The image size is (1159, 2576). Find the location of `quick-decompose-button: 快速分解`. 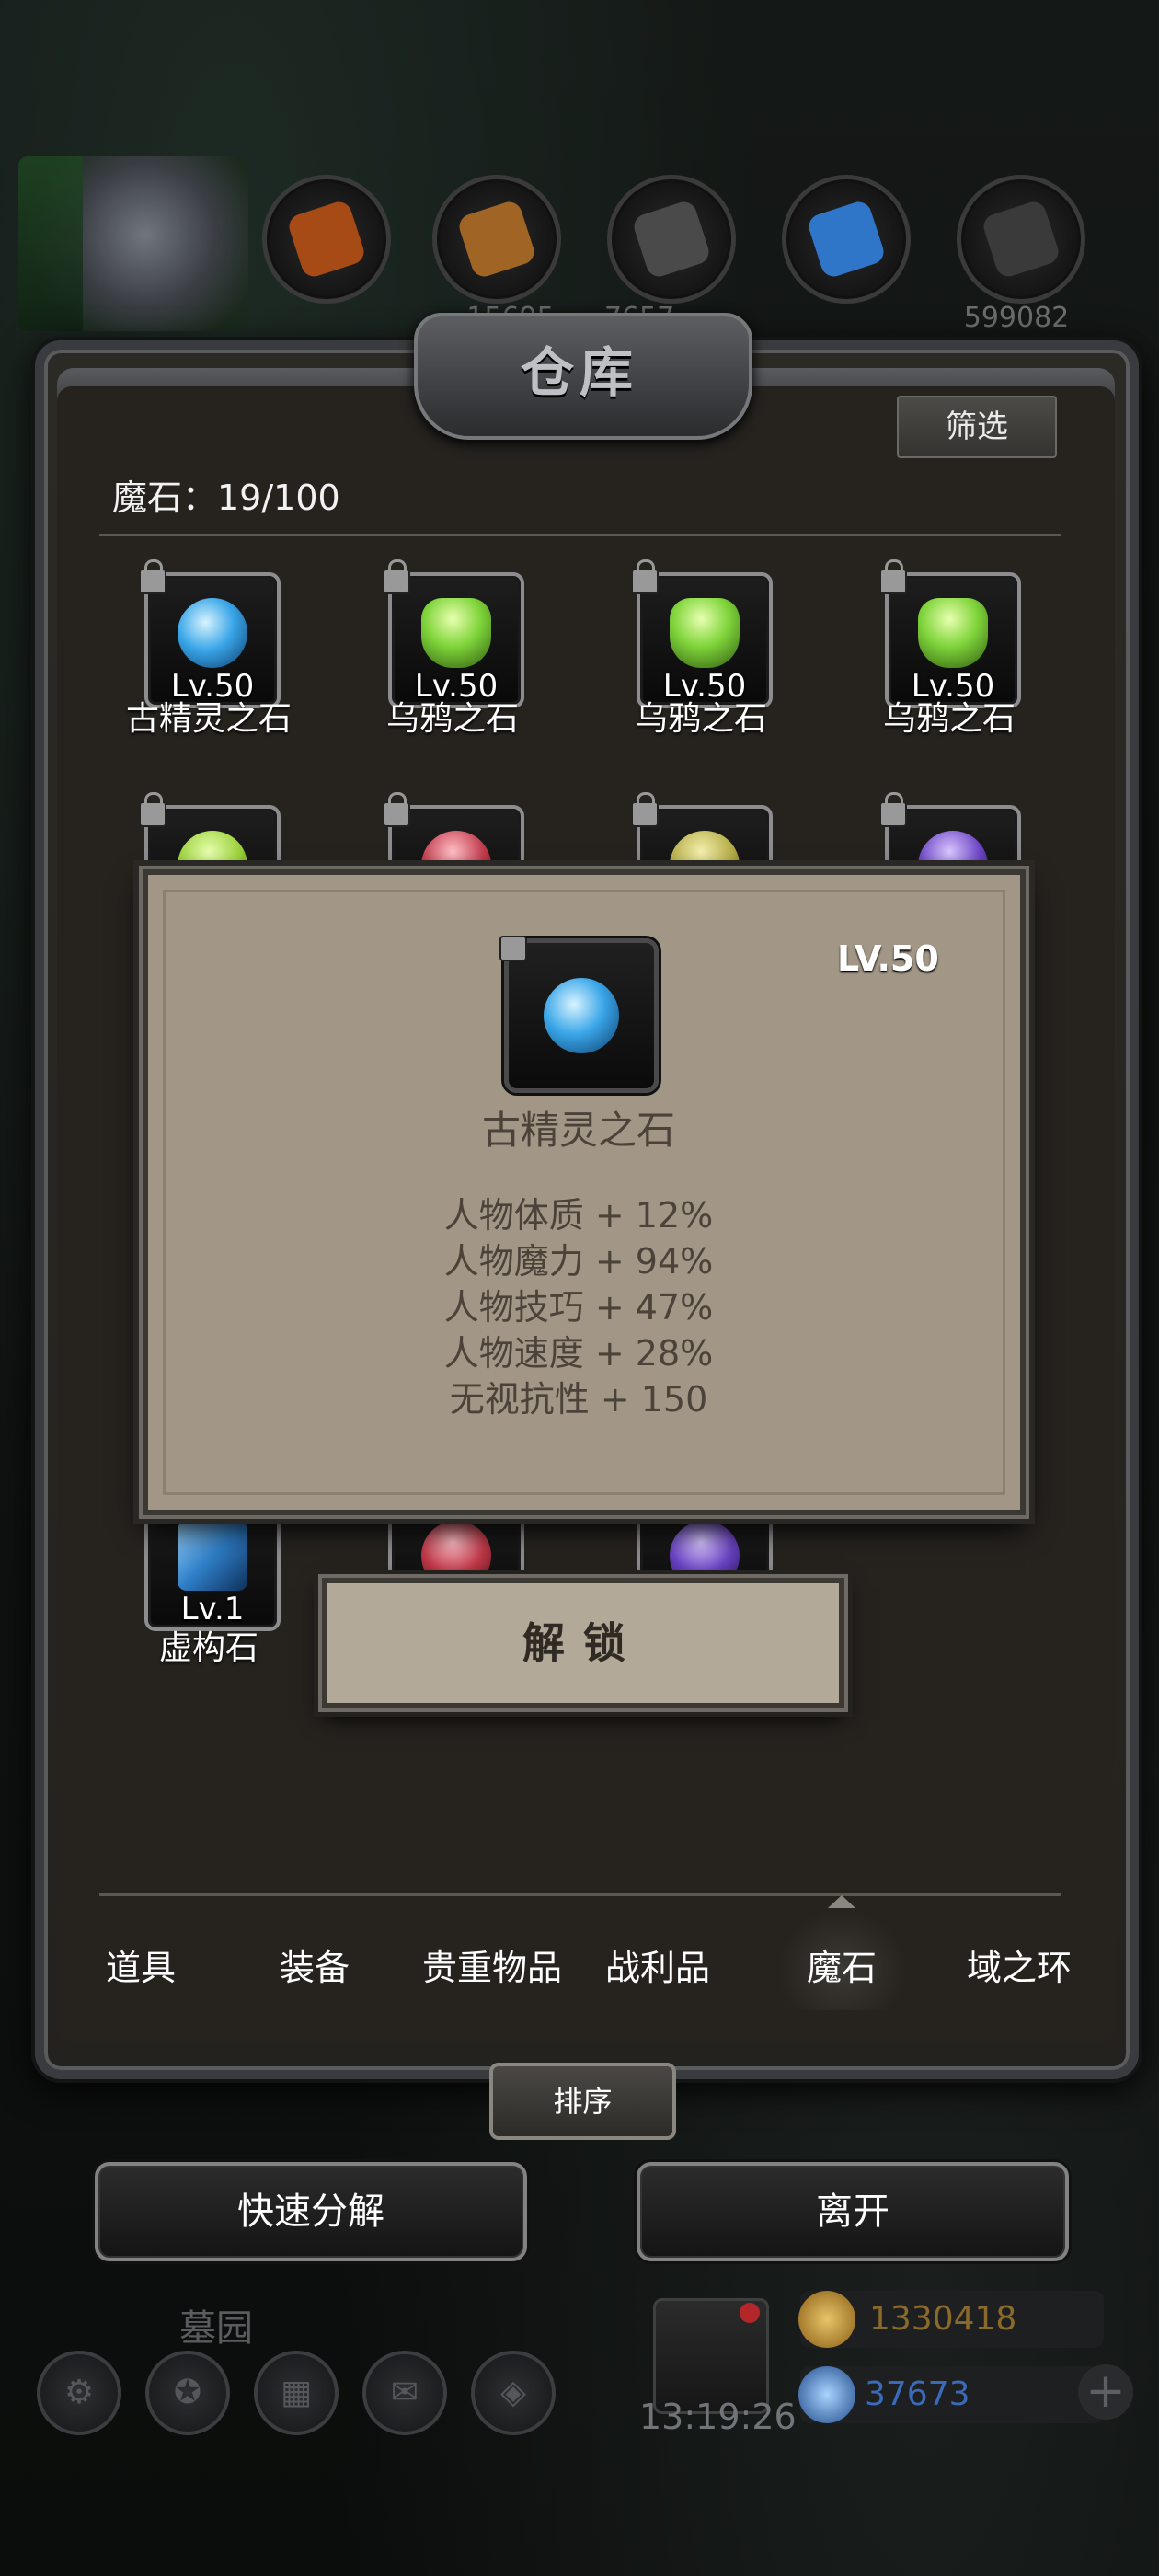

quick-decompose-button: 快速分解 is located at coordinates (311, 2211).